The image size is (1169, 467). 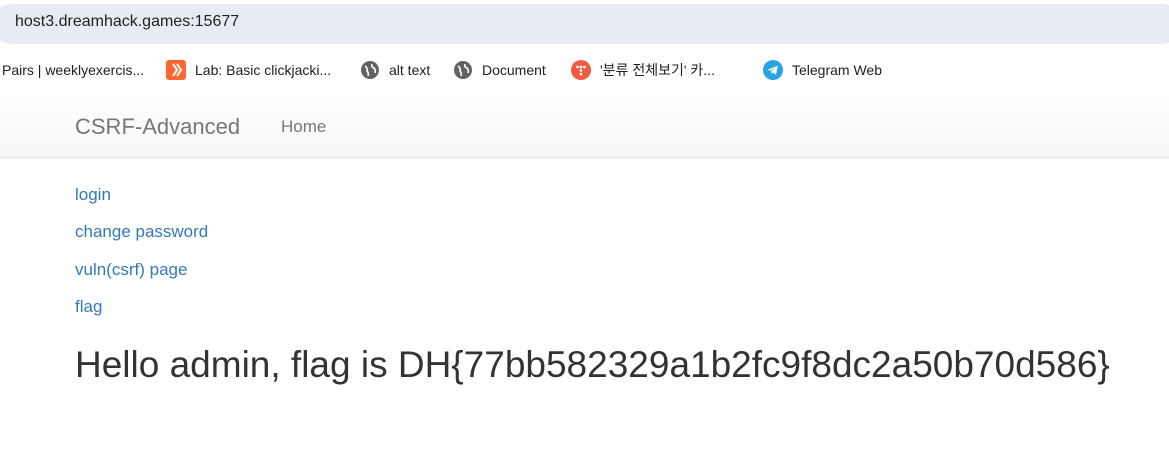 What do you see at coordinates (157, 127) in the screenshot?
I see `brand-link: CSRF-Advanced` at bounding box center [157, 127].